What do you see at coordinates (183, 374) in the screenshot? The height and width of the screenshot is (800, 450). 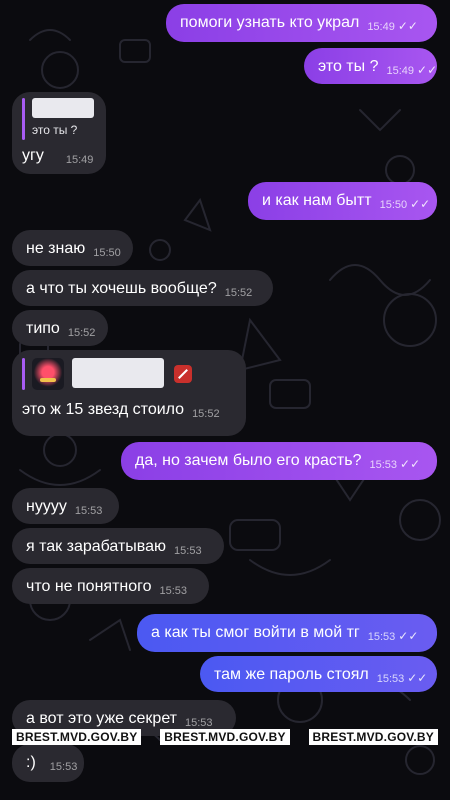 I see `dota-icon` at bounding box center [183, 374].